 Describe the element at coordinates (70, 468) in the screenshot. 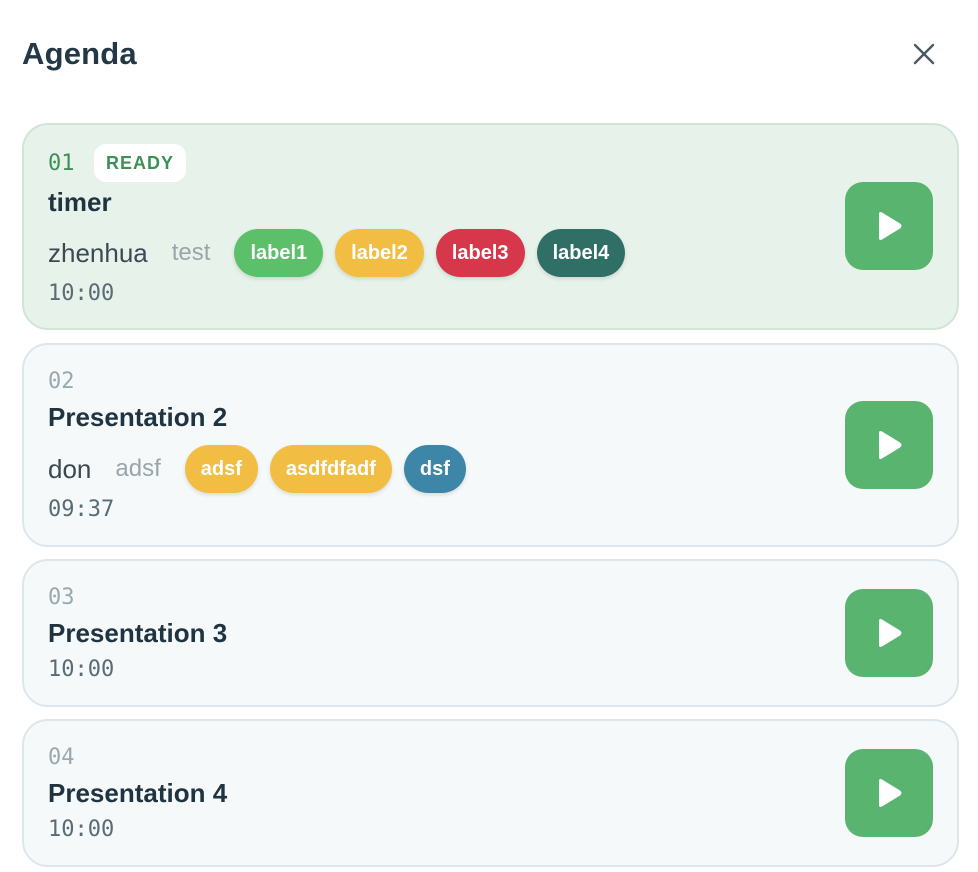

I see `presenter-name: don` at that location.